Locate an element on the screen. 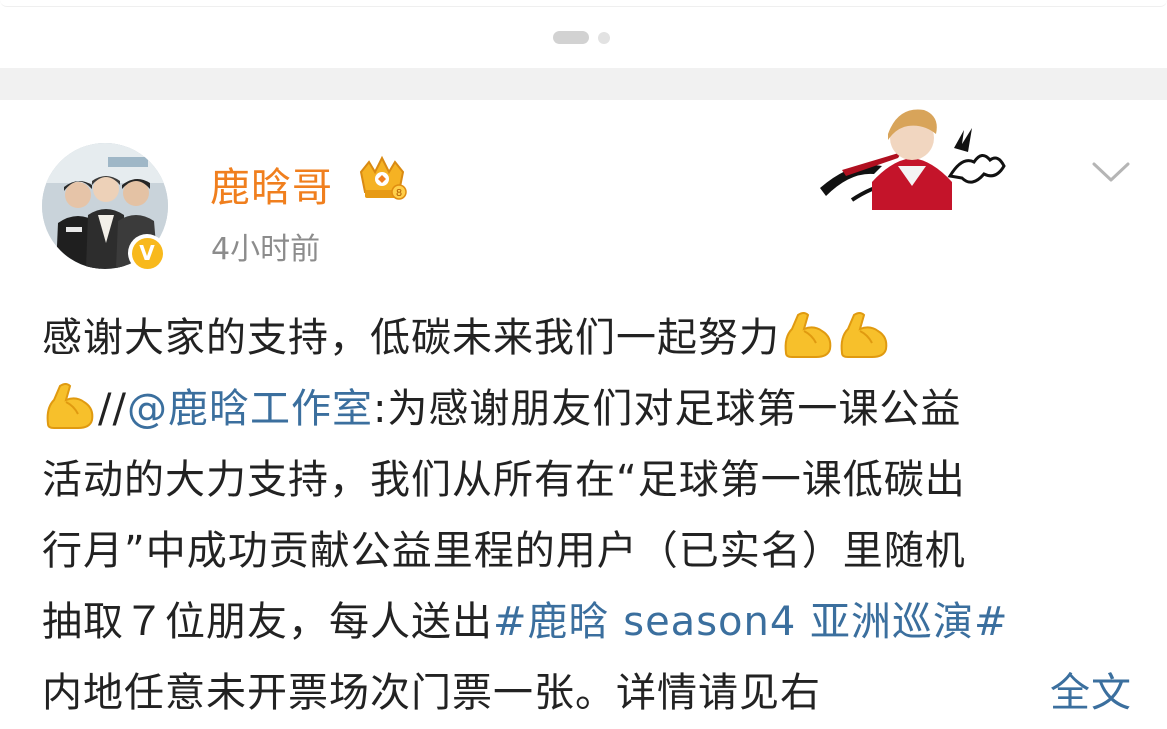 The image size is (1167, 729). previous-card-edge is located at coordinates (583, 3).